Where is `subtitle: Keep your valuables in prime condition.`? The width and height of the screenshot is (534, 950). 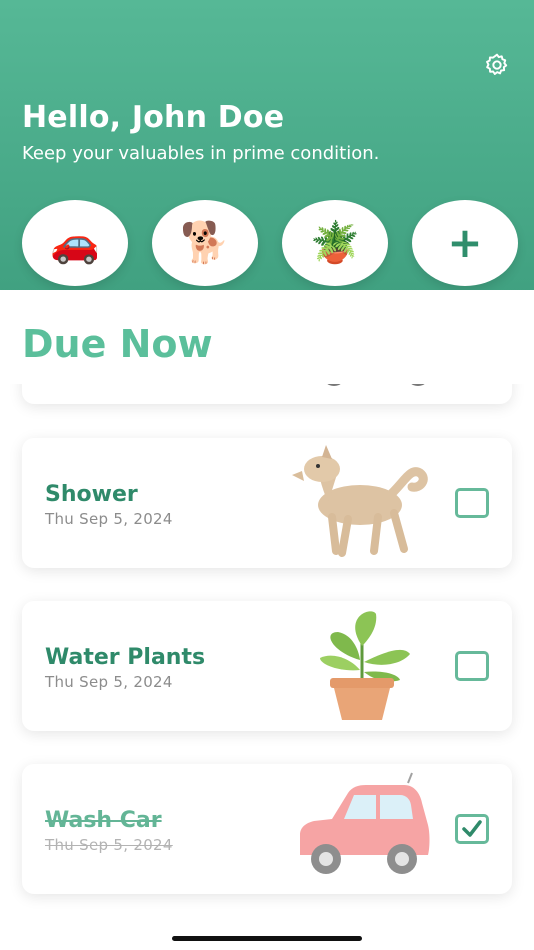 subtitle: Keep your valuables in prime condition. is located at coordinates (201, 153).